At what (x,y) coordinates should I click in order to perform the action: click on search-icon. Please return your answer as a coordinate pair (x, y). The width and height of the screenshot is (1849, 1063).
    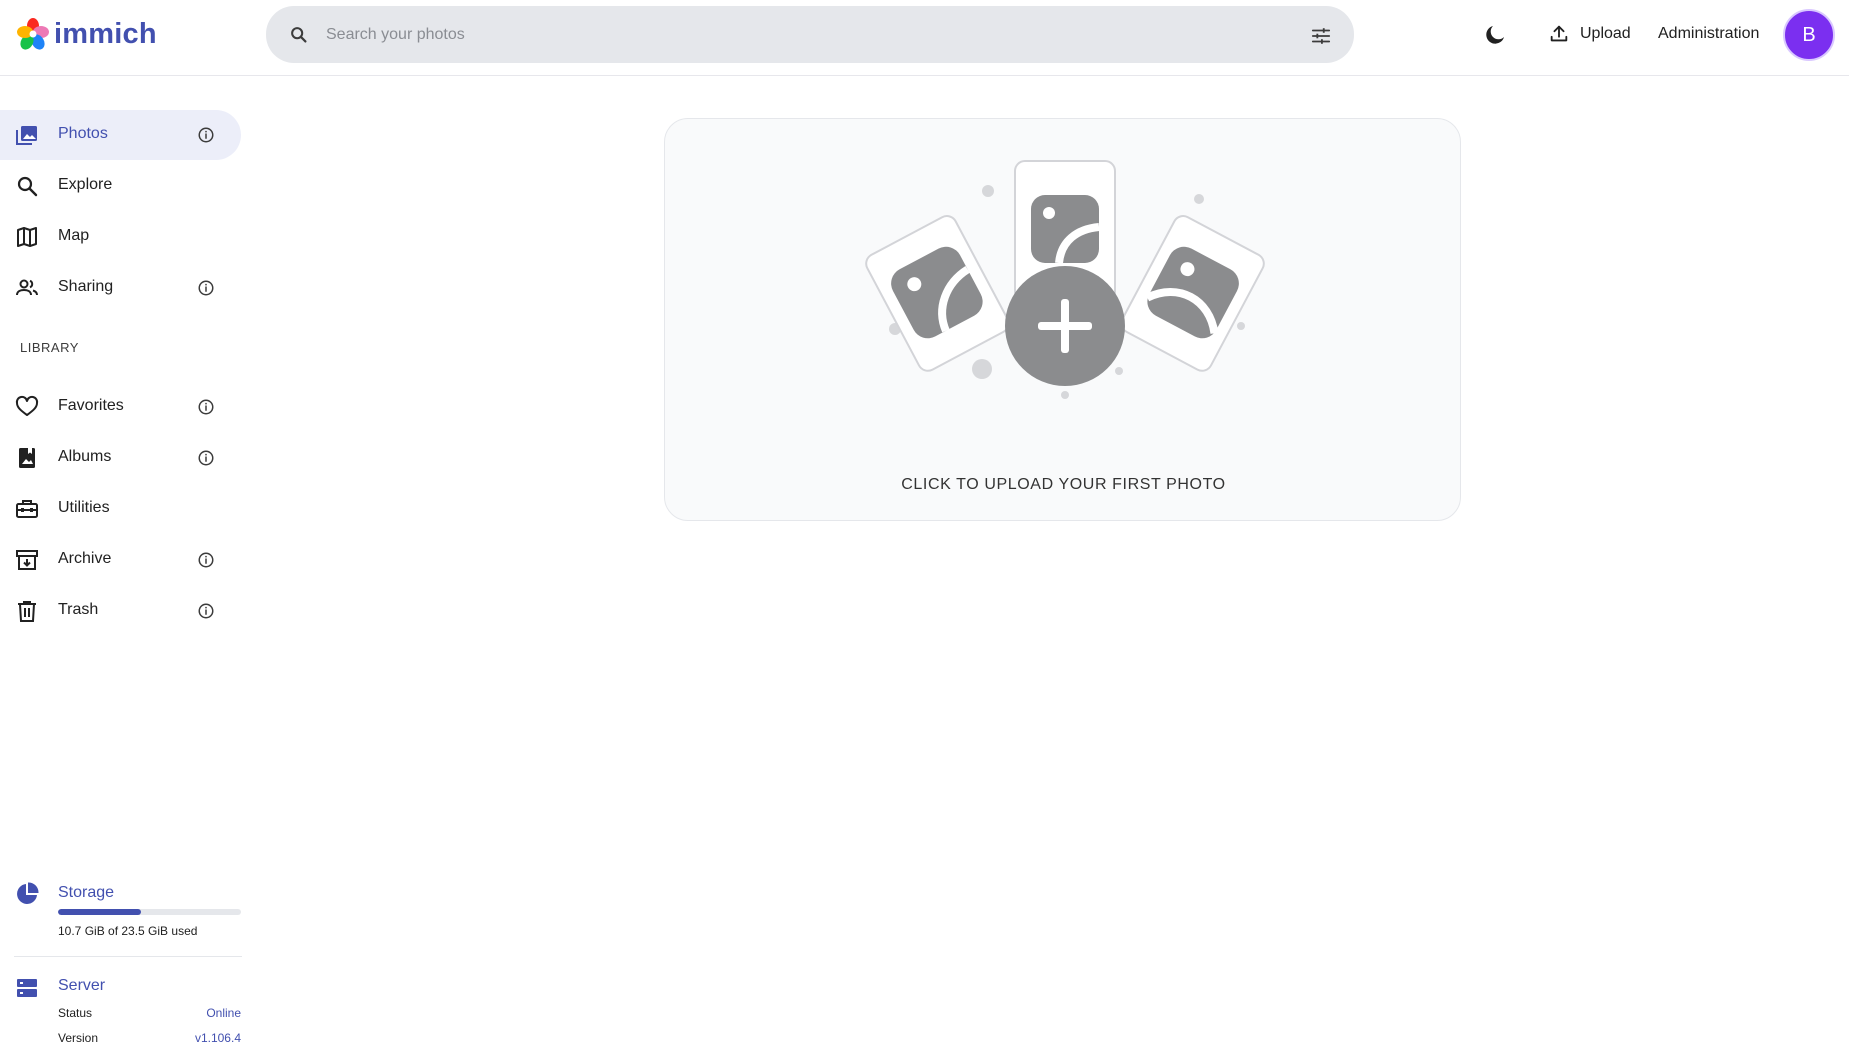
    Looking at the image, I should click on (299, 35).